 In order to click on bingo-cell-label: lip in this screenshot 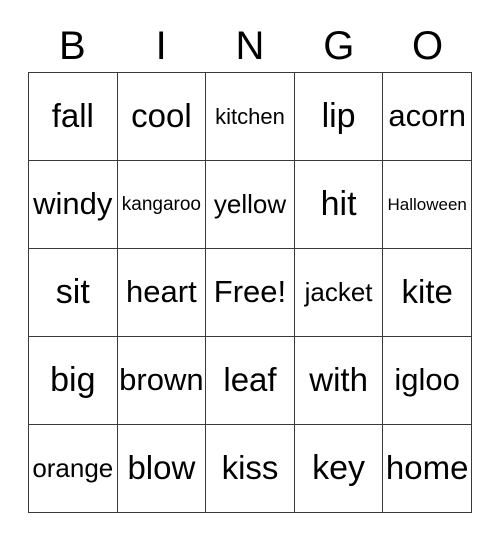, I will do `click(338, 115)`.